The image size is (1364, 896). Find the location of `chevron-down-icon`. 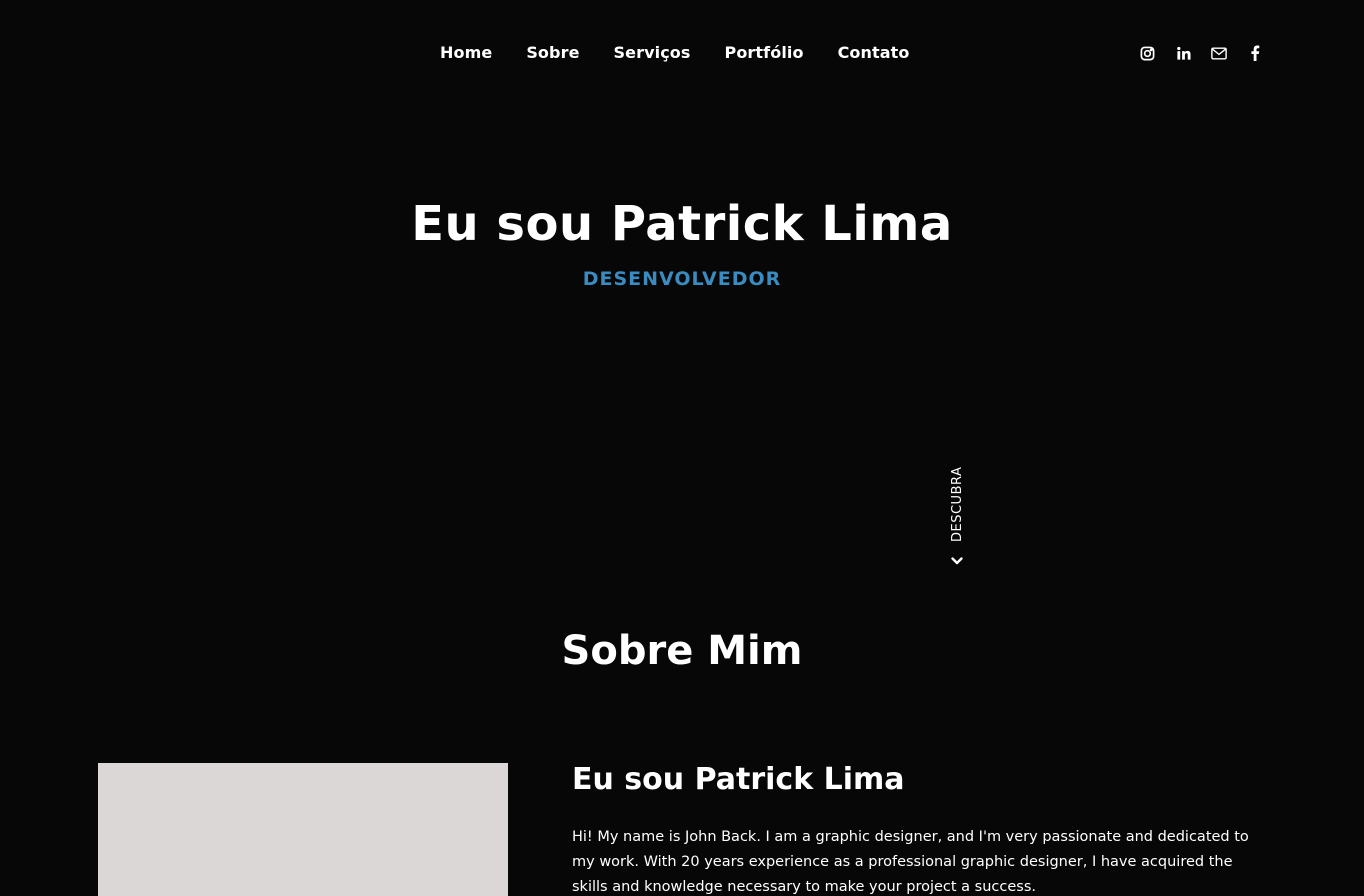

chevron-down-icon is located at coordinates (957, 561).